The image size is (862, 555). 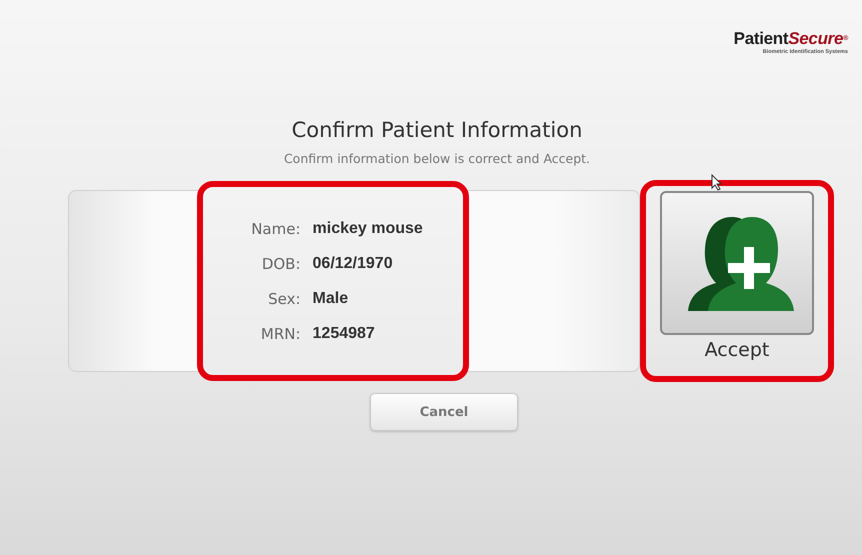 I want to click on field-label: DOB:, so click(x=280, y=263).